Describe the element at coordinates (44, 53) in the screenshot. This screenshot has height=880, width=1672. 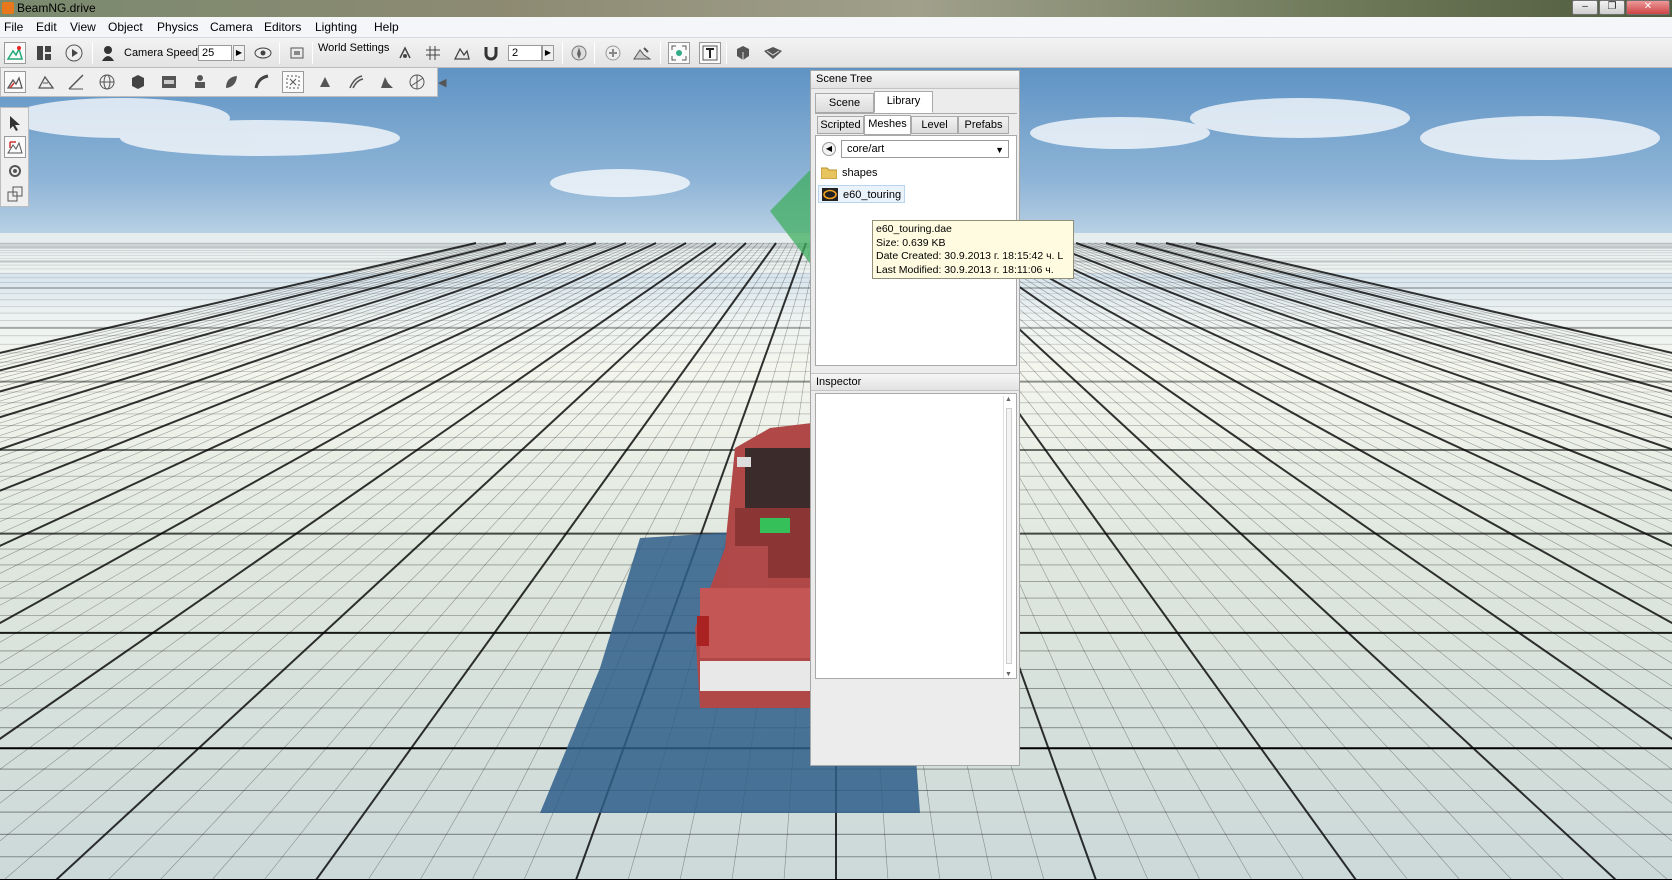
I see `gui-editor-icon` at that location.